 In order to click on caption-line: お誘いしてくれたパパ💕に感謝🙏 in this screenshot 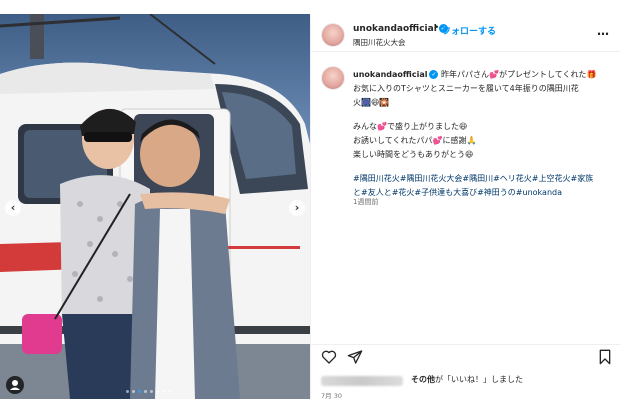, I will do `click(415, 140)`.